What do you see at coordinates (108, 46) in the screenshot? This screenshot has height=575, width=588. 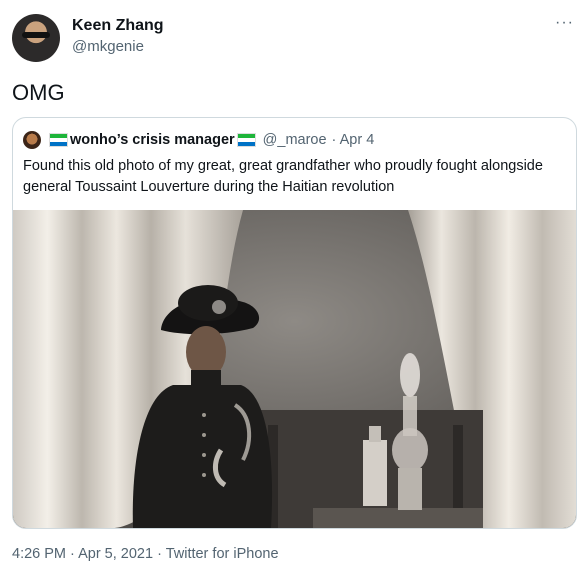 I see `author-handle: @mkgenie` at bounding box center [108, 46].